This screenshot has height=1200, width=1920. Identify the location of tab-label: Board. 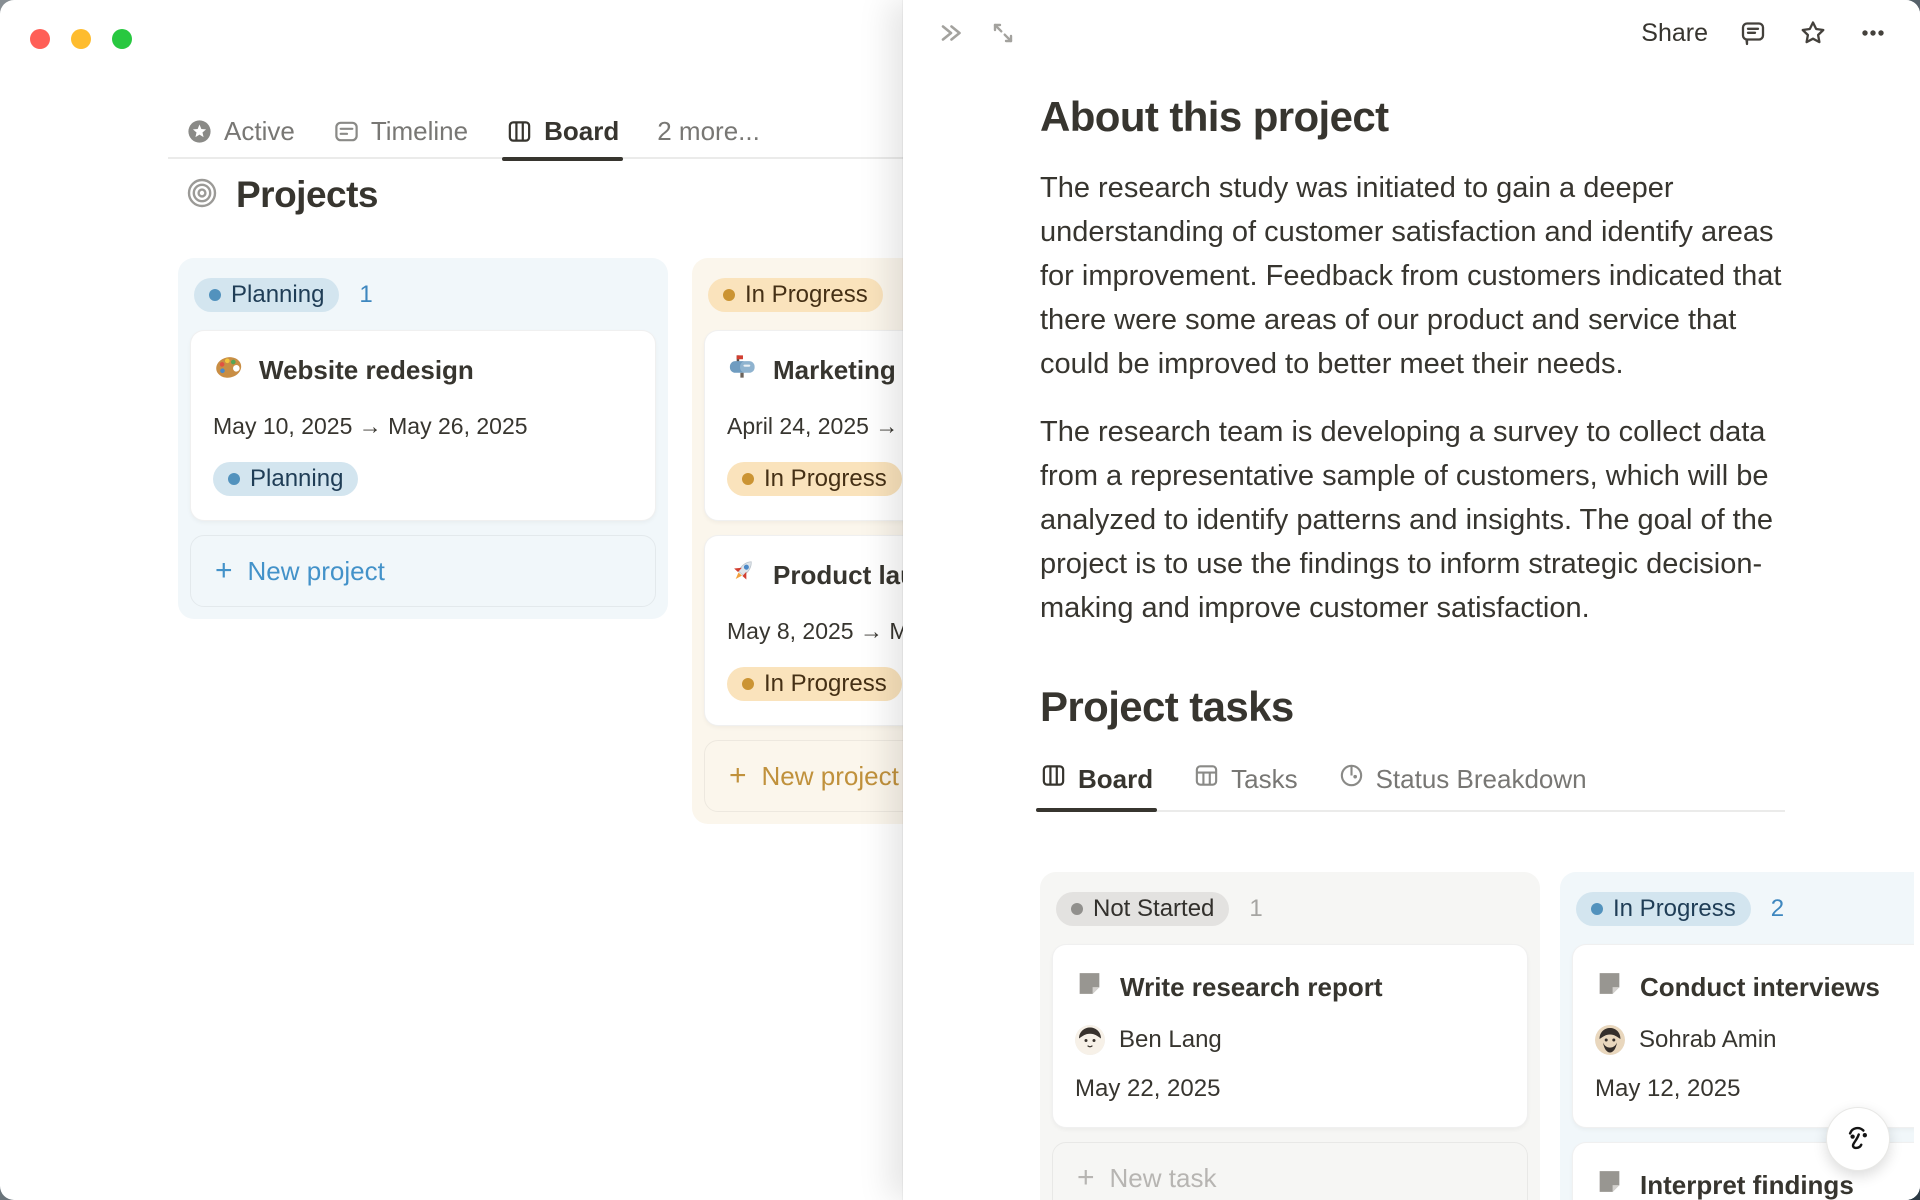
(582, 130).